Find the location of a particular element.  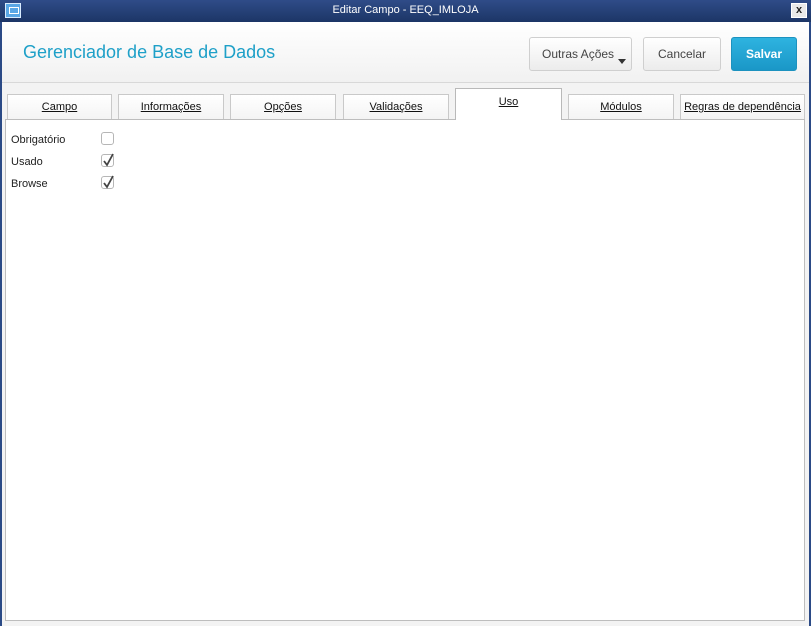

other-actions-button: Outras Ações is located at coordinates (580, 54).